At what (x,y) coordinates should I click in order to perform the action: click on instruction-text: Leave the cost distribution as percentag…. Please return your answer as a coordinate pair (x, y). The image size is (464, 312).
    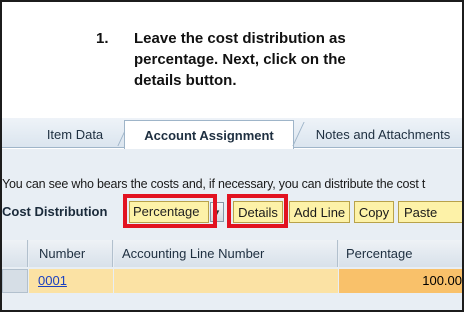
    Looking at the image, I should click on (240, 59).